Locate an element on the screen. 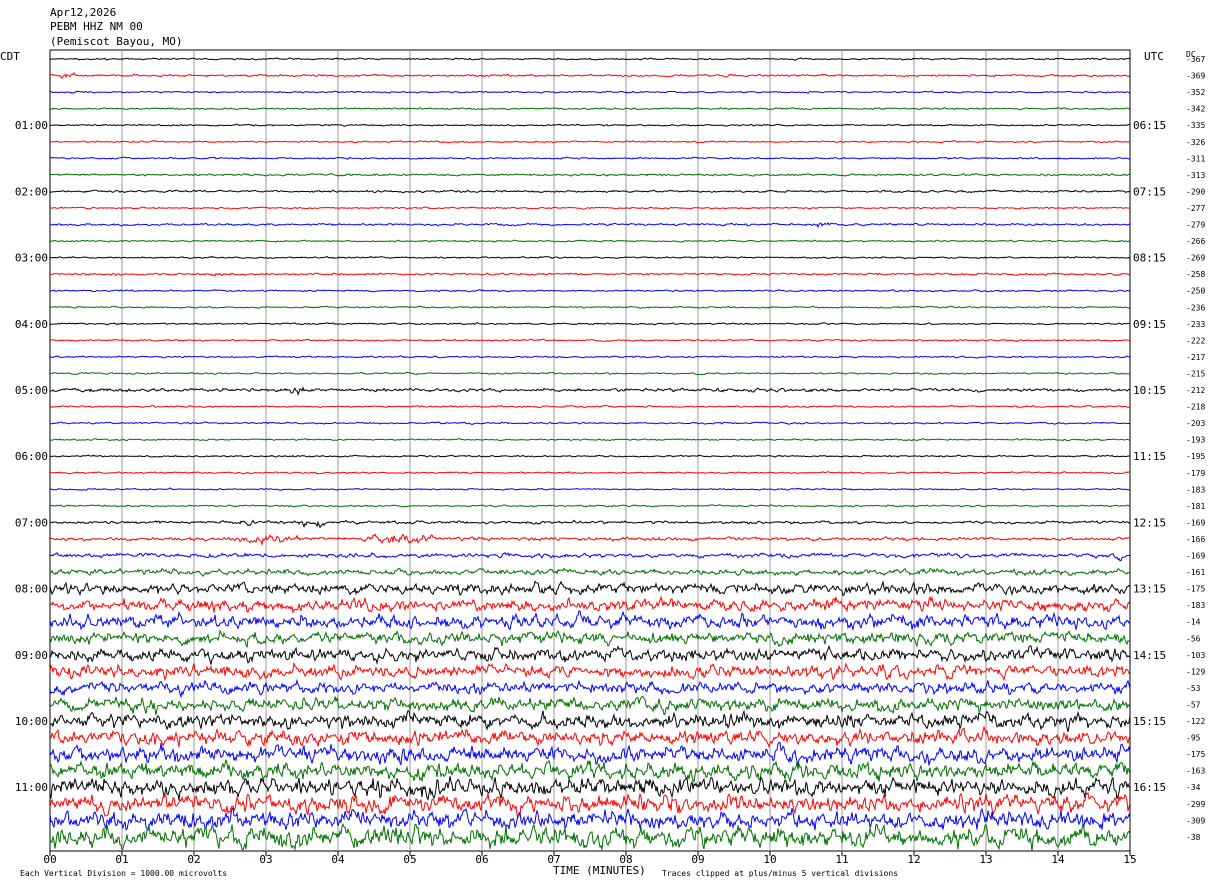  dc-offset-label: -222 is located at coordinates (1195, 340).